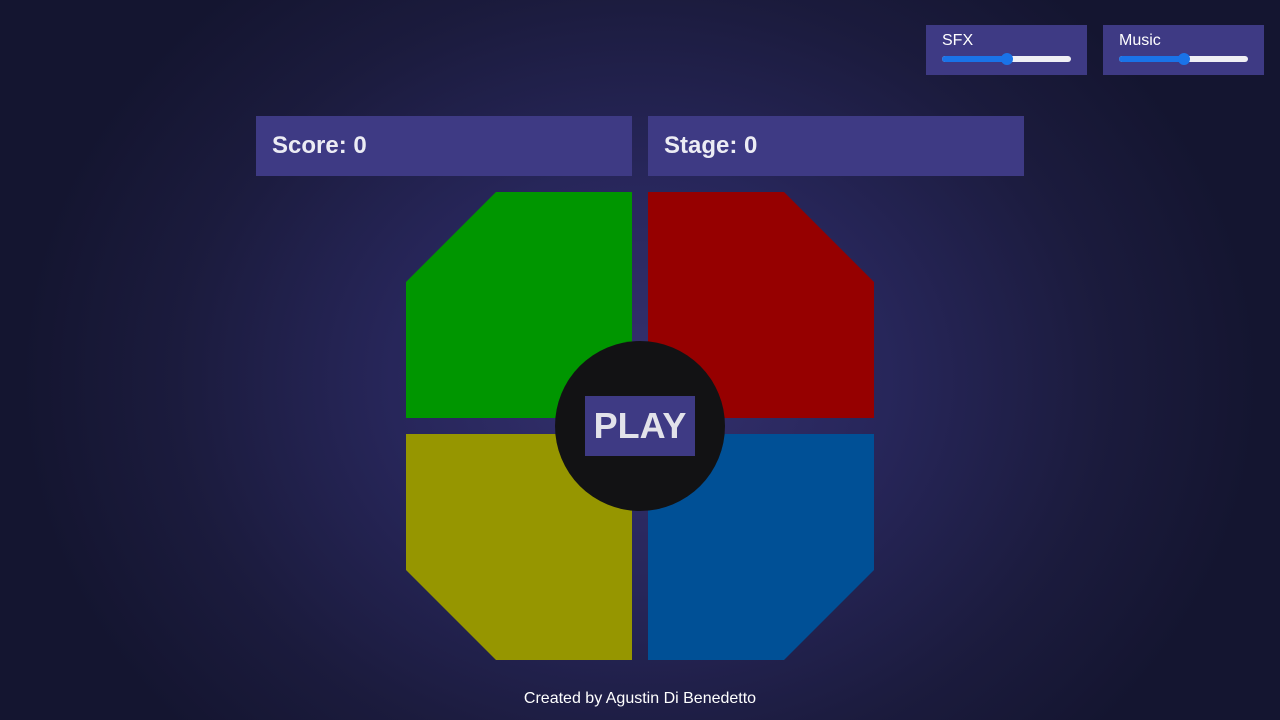  What do you see at coordinates (1183, 50) in the screenshot?
I see `music-volume-panel: Music` at bounding box center [1183, 50].